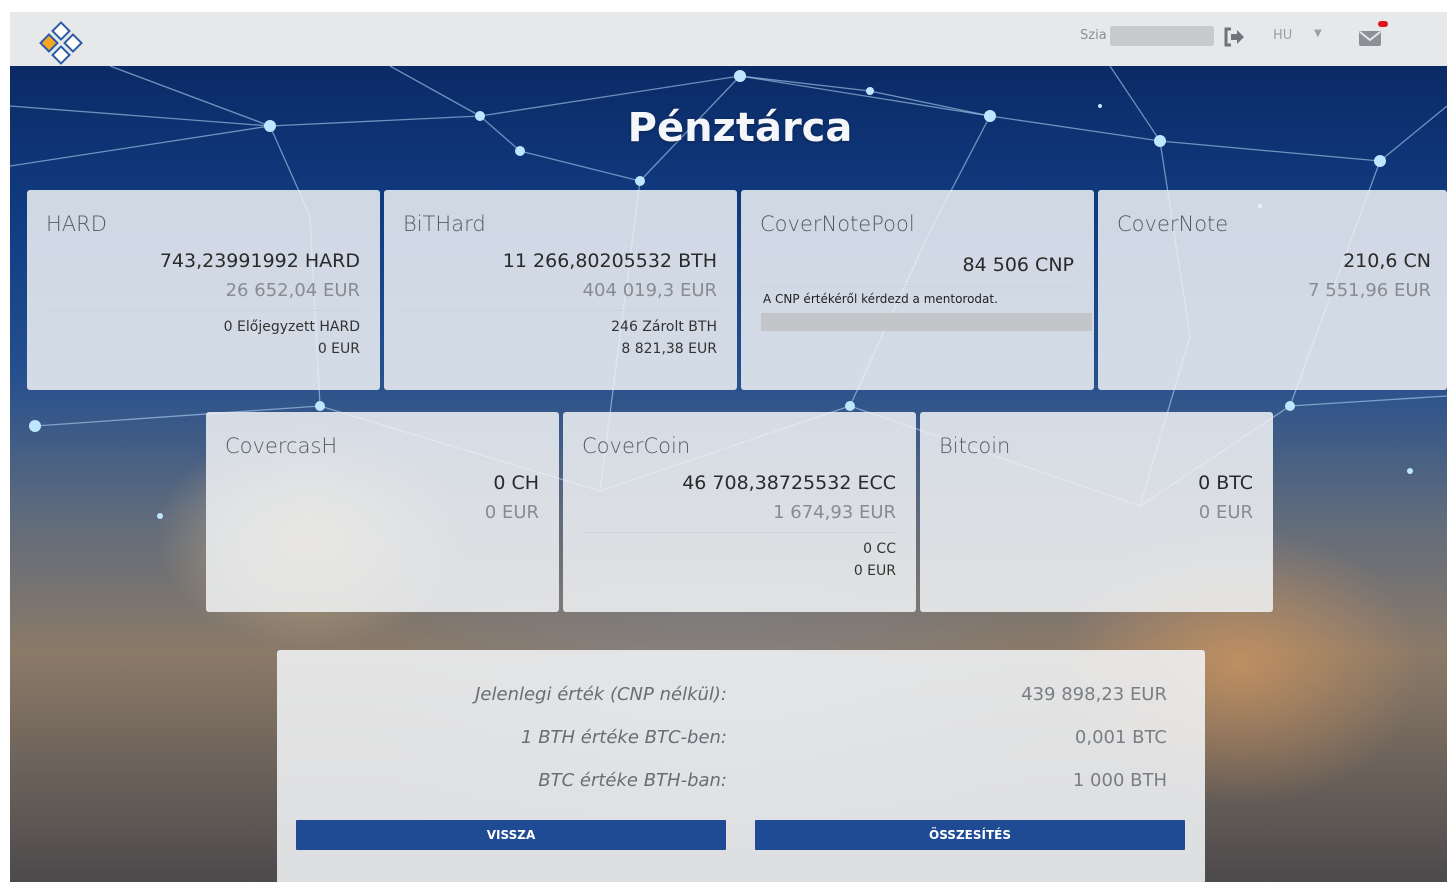 Image resolution: width=1447 pixels, height=882 pixels. Describe the element at coordinates (609, 261) in the screenshot. I see `card-amount: 11 266,80205532 BTH` at that location.